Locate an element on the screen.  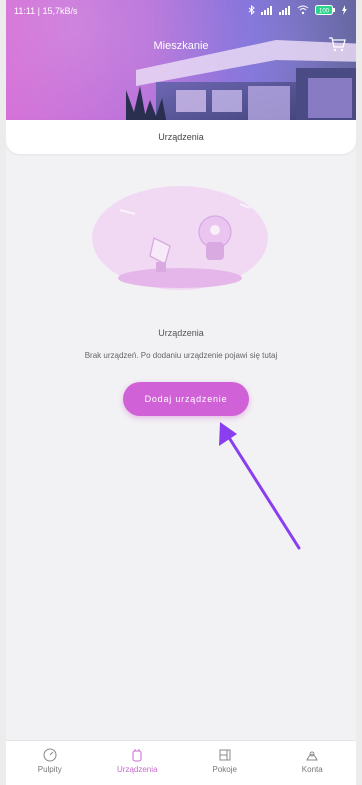
dashboard-icon is located at coordinates (50, 755).